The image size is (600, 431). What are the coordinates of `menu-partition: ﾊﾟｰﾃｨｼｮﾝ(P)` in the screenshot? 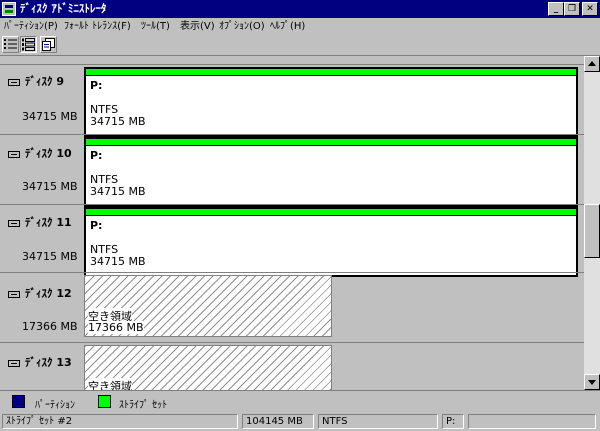 It's located at (31, 26).